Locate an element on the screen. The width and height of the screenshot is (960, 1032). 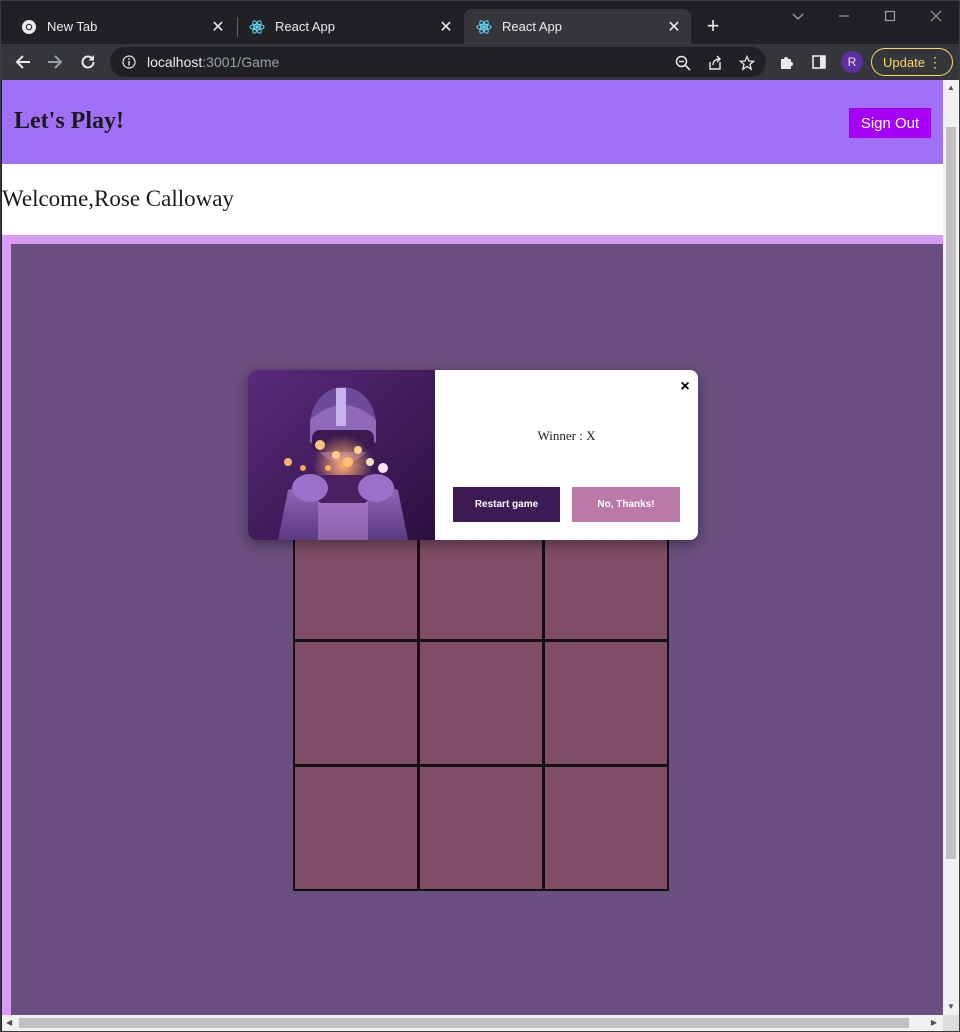
side-panel-icon is located at coordinates (819, 62).